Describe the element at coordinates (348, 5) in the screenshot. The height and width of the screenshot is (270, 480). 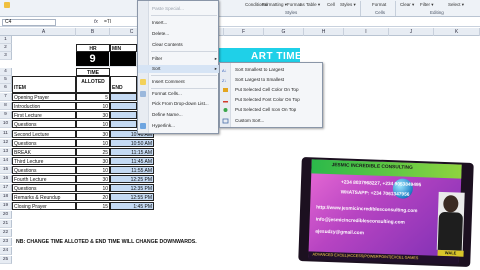
I see `cell-styles-dropdown: Styles ▾` at that location.